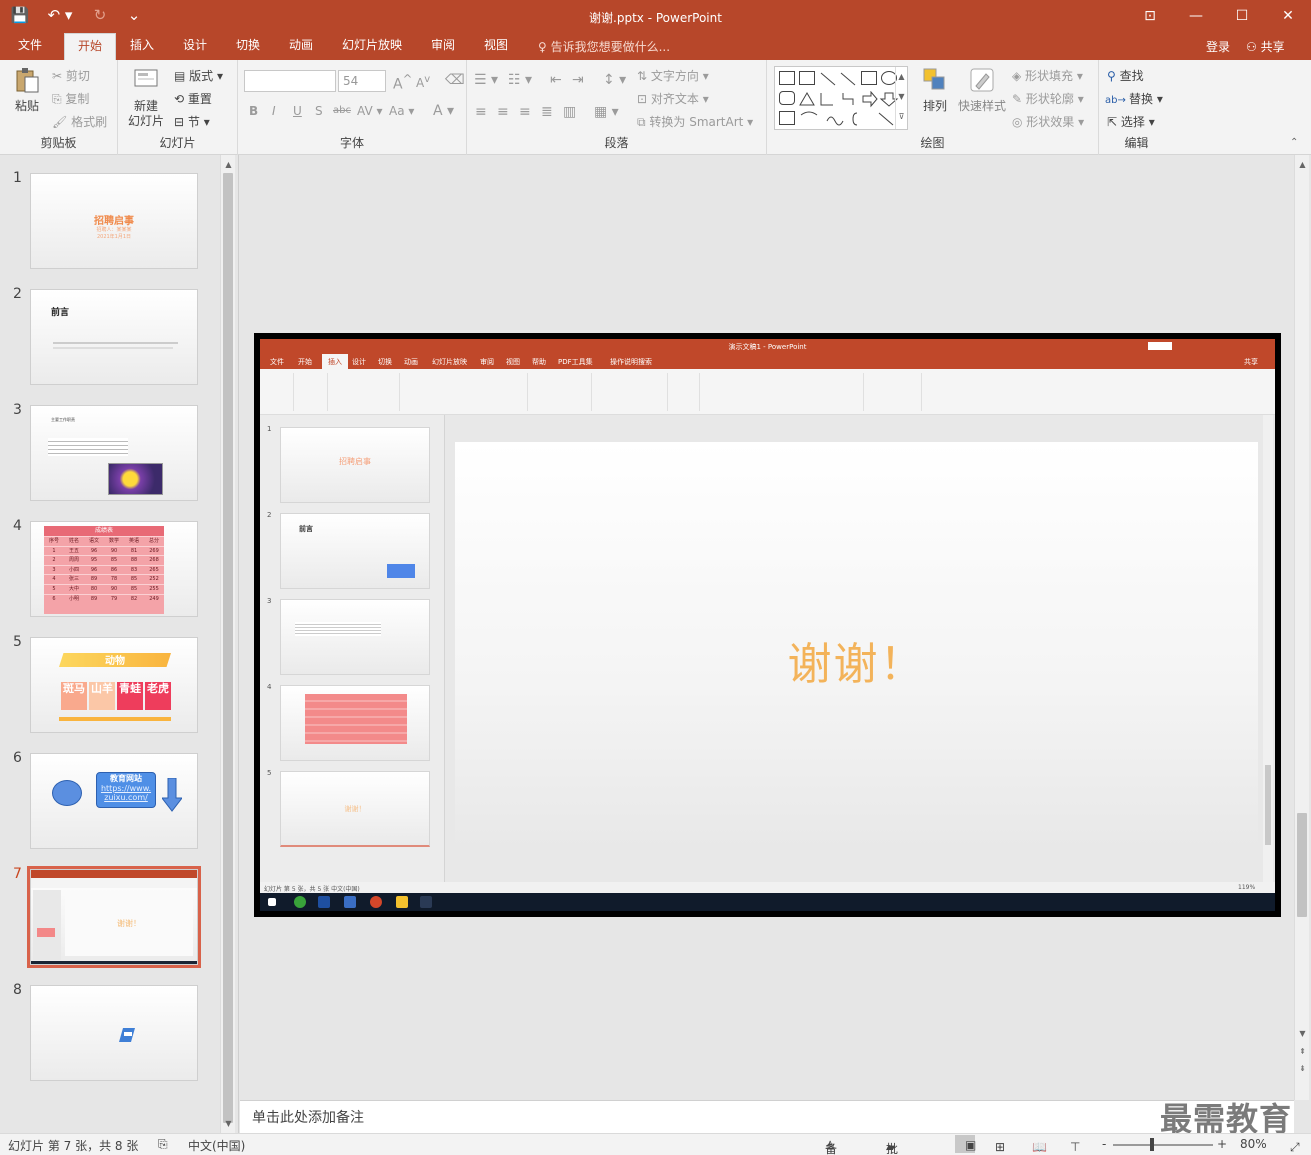  What do you see at coordinates (114, 221) in the screenshot?
I see `slide-thumbnail-1: 招聘启事 招聘人：某某某 2021年1月1日` at bounding box center [114, 221].